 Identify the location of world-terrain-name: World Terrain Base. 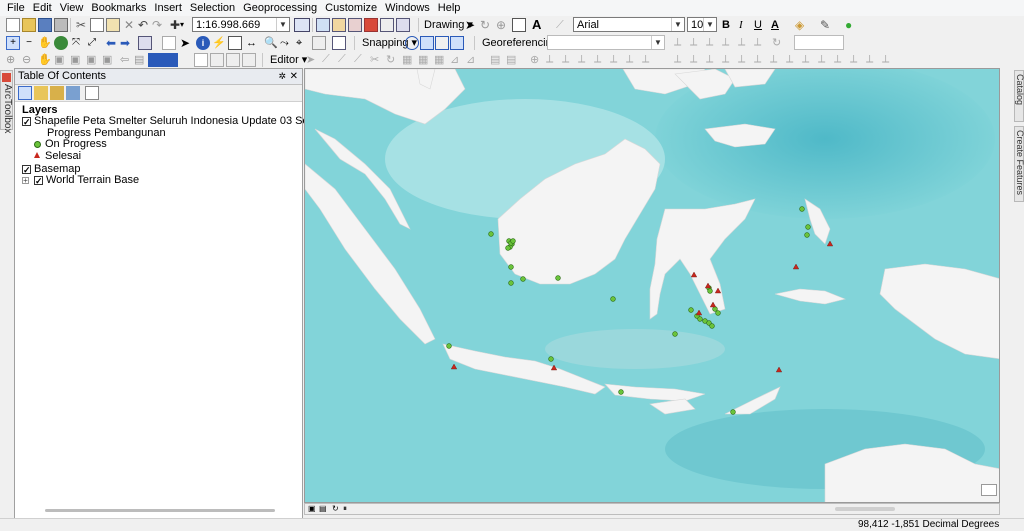
(92, 180).